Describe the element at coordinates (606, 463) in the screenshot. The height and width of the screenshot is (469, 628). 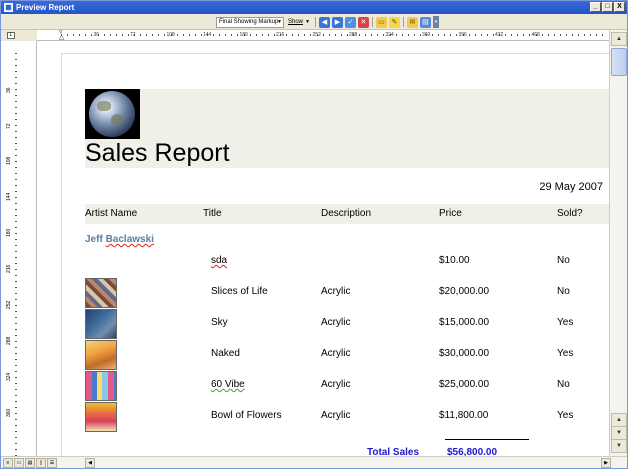
I see `scroll-right-button: ▶` at that location.